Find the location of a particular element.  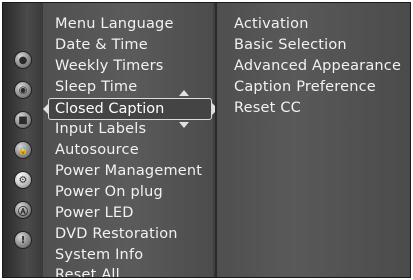

menu-item-autosource: Autosource is located at coordinates (97, 150).